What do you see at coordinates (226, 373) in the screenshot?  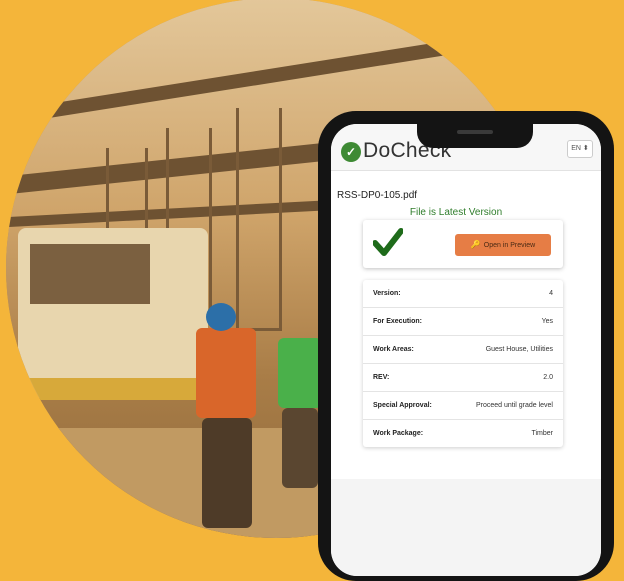 I see `worker-orange-vest` at bounding box center [226, 373].